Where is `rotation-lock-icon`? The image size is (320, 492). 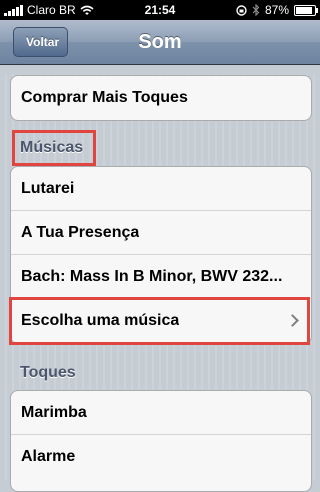
rotation-lock-icon is located at coordinates (241, 10).